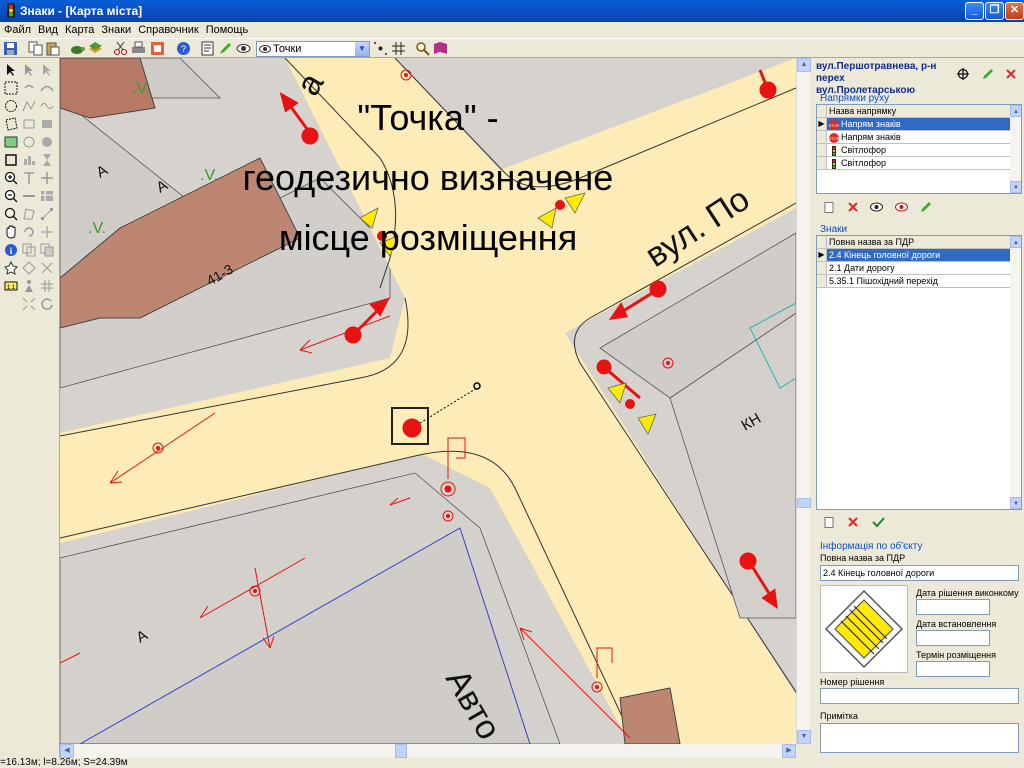  Describe the element at coordinates (29, 286) in the screenshot. I see `person-icon` at that location.